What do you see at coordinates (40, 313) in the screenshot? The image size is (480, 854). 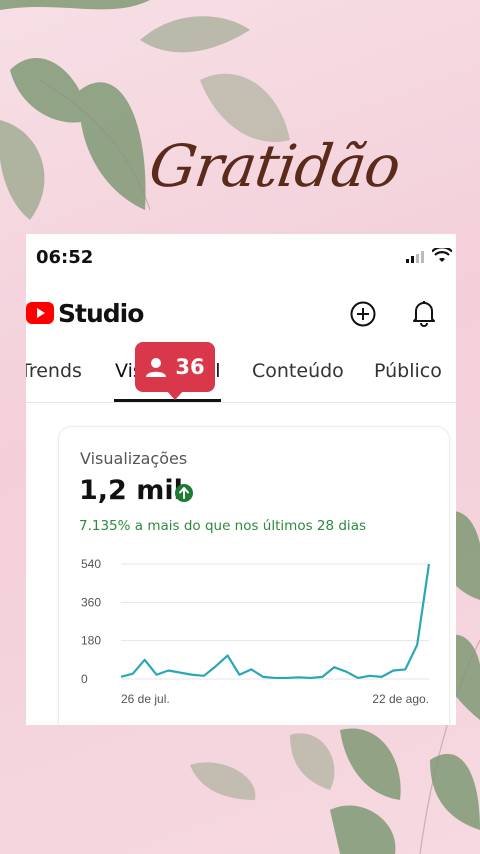 I see `youtube-logo-icon` at bounding box center [40, 313].